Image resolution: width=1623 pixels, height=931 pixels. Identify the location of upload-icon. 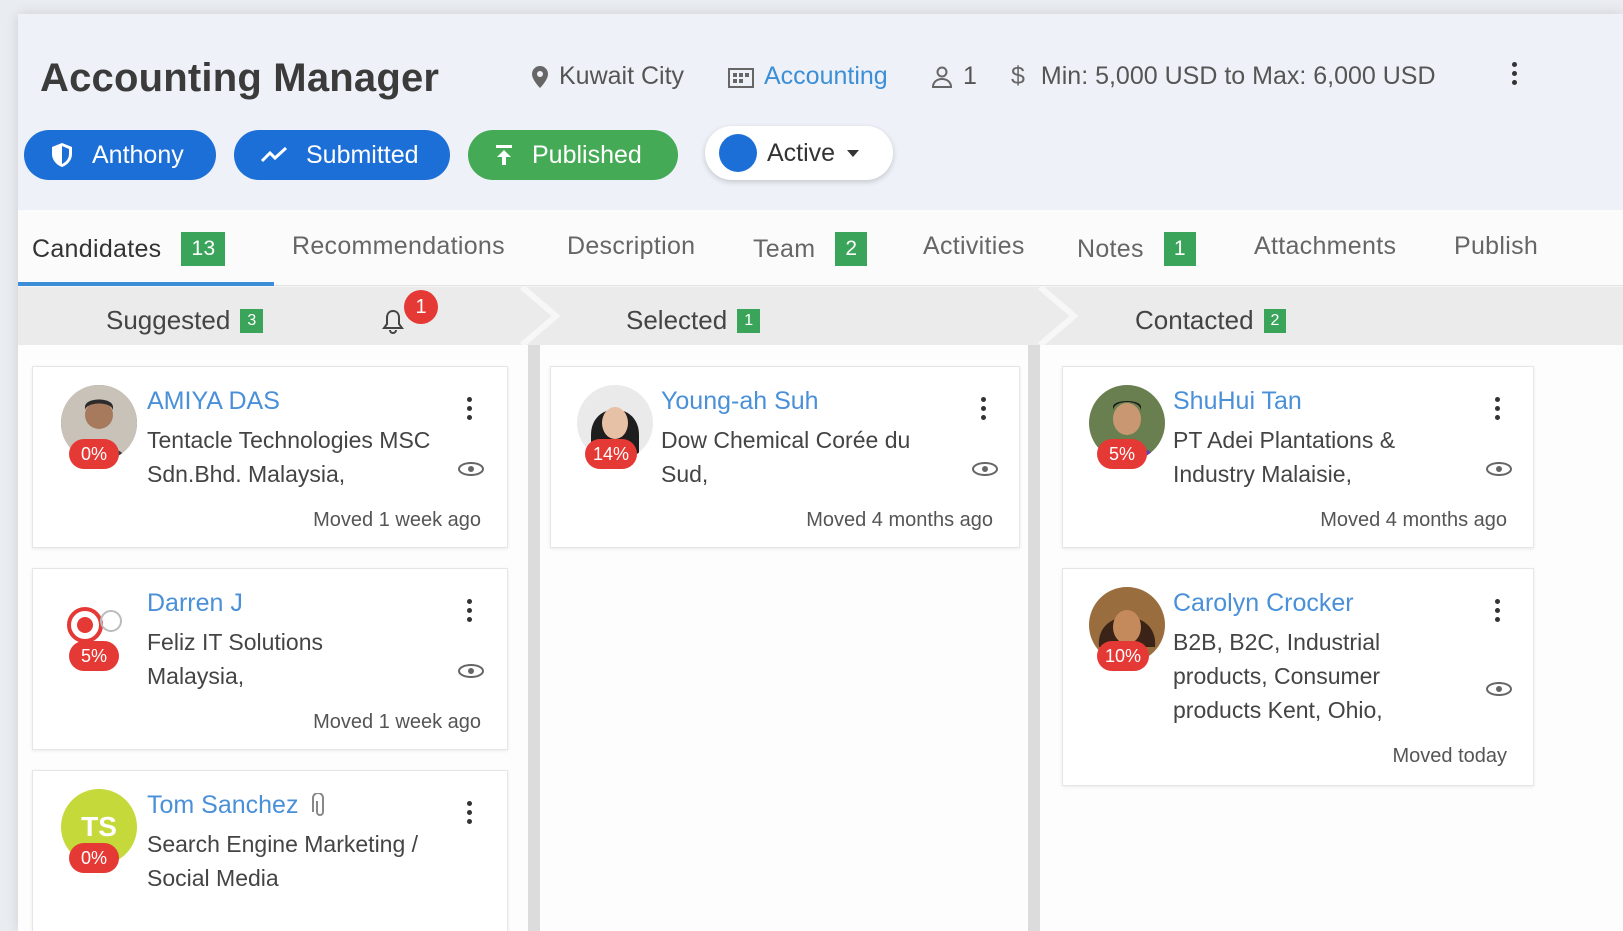
(504, 155).